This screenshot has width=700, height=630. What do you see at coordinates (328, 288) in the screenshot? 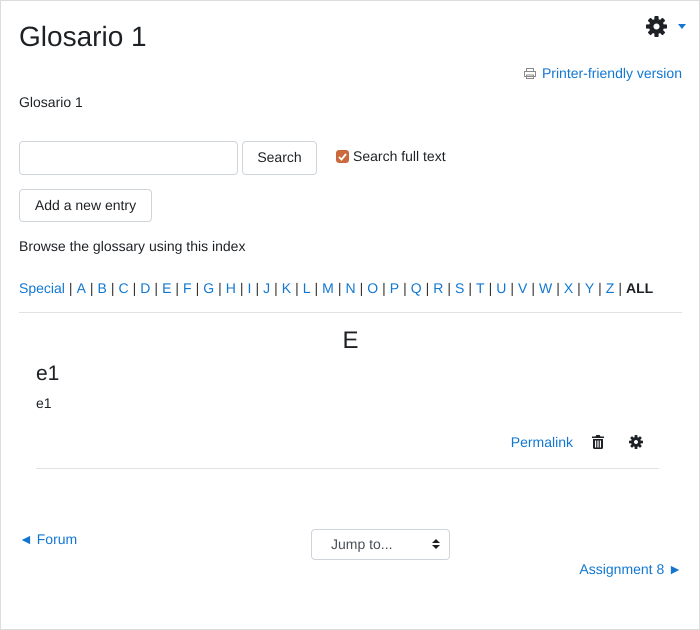
I see `index-letter: M` at bounding box center [328, 288].